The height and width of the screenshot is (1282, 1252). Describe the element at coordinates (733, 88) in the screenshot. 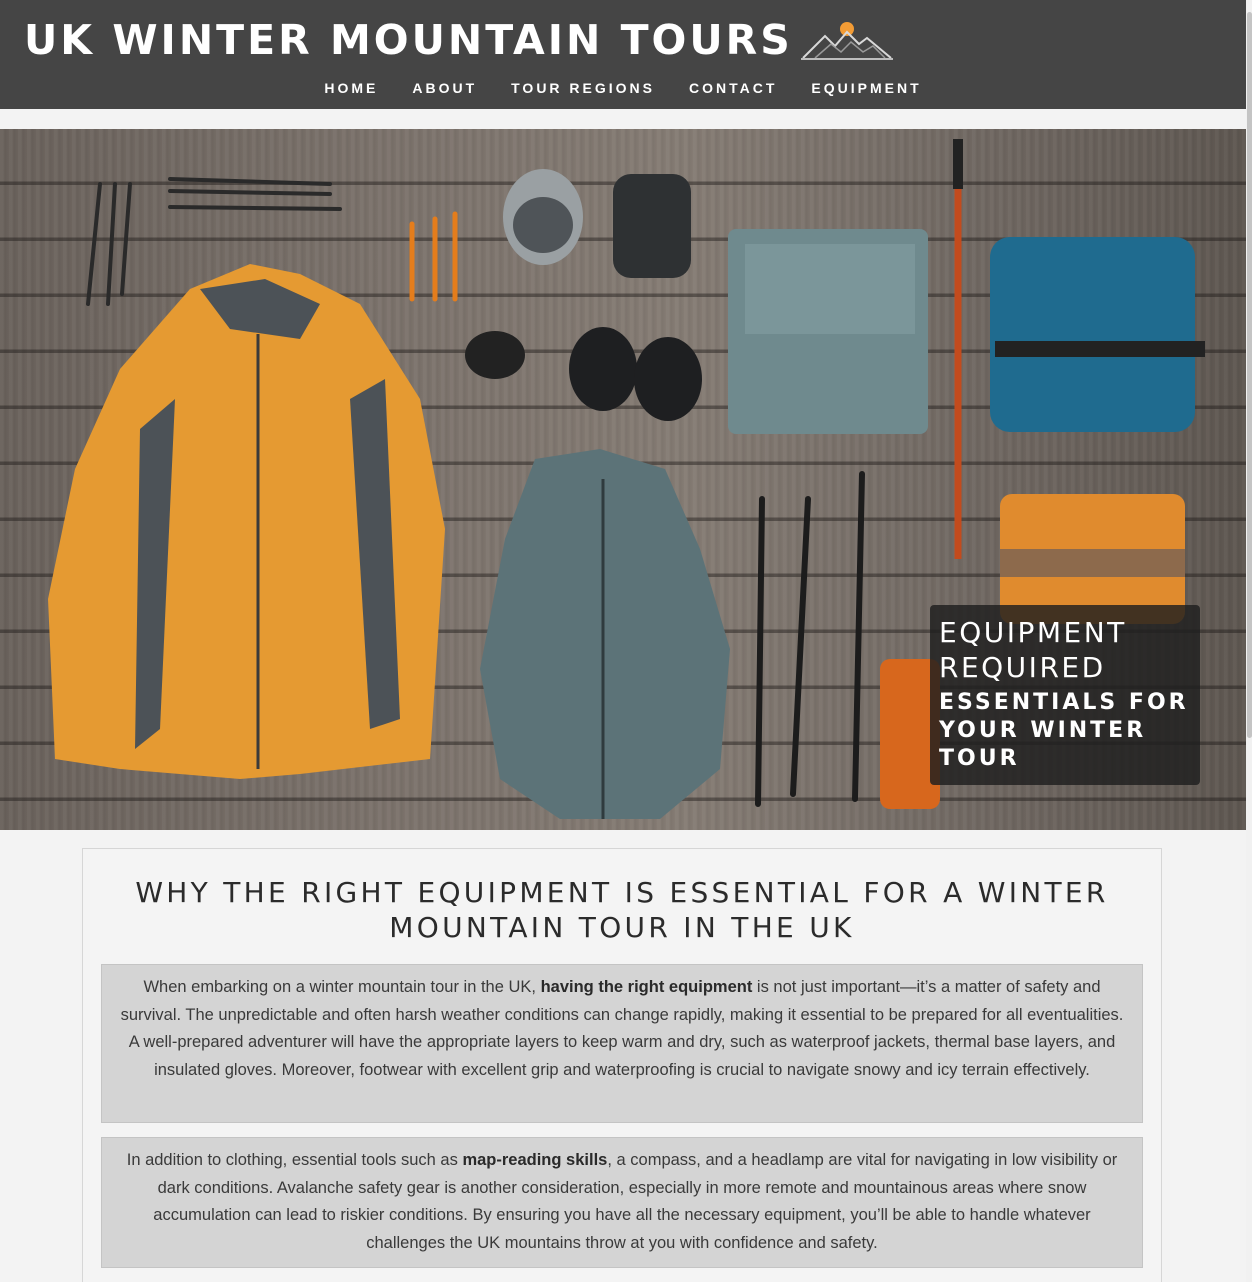

I see `nav-contact: CONTACT` at that location.